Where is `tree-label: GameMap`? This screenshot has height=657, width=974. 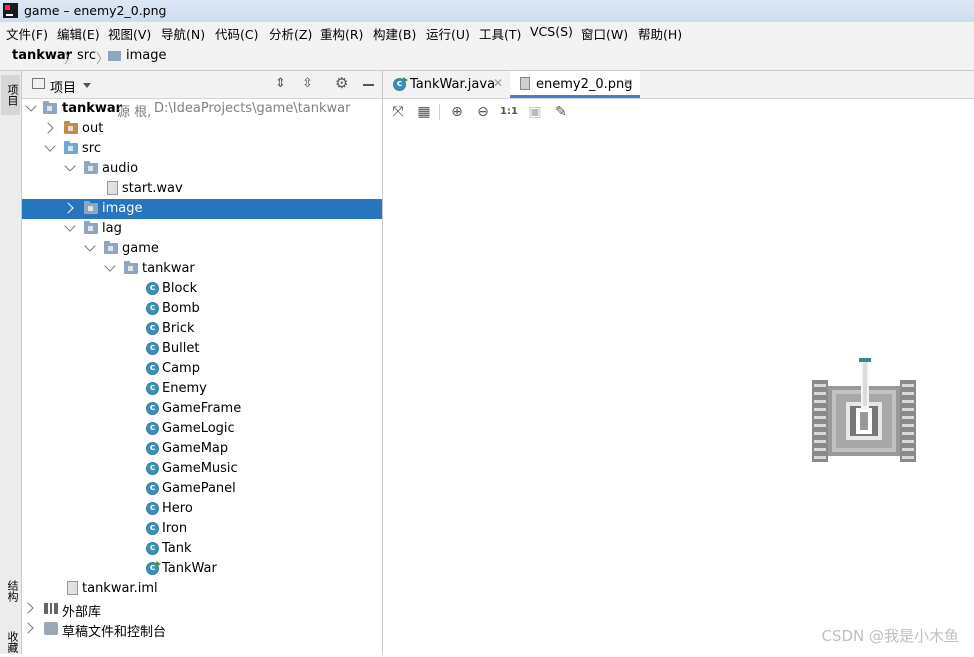 tree-label: GameMap is located at coordinates (195, 448).